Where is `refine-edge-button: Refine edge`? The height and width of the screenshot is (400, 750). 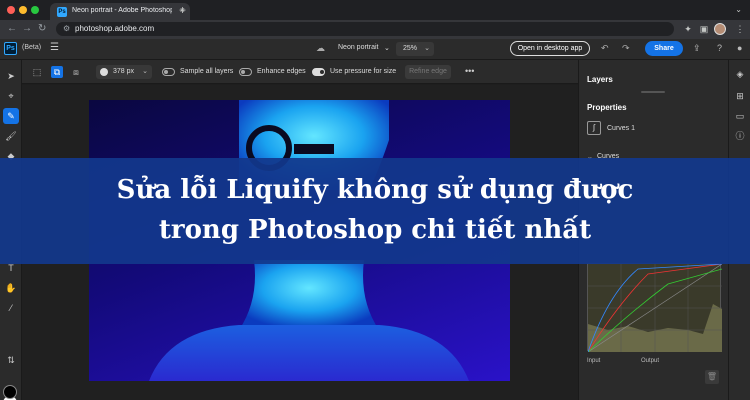 refine-edge-button: Refine edge is located at coordinates (428, 72).